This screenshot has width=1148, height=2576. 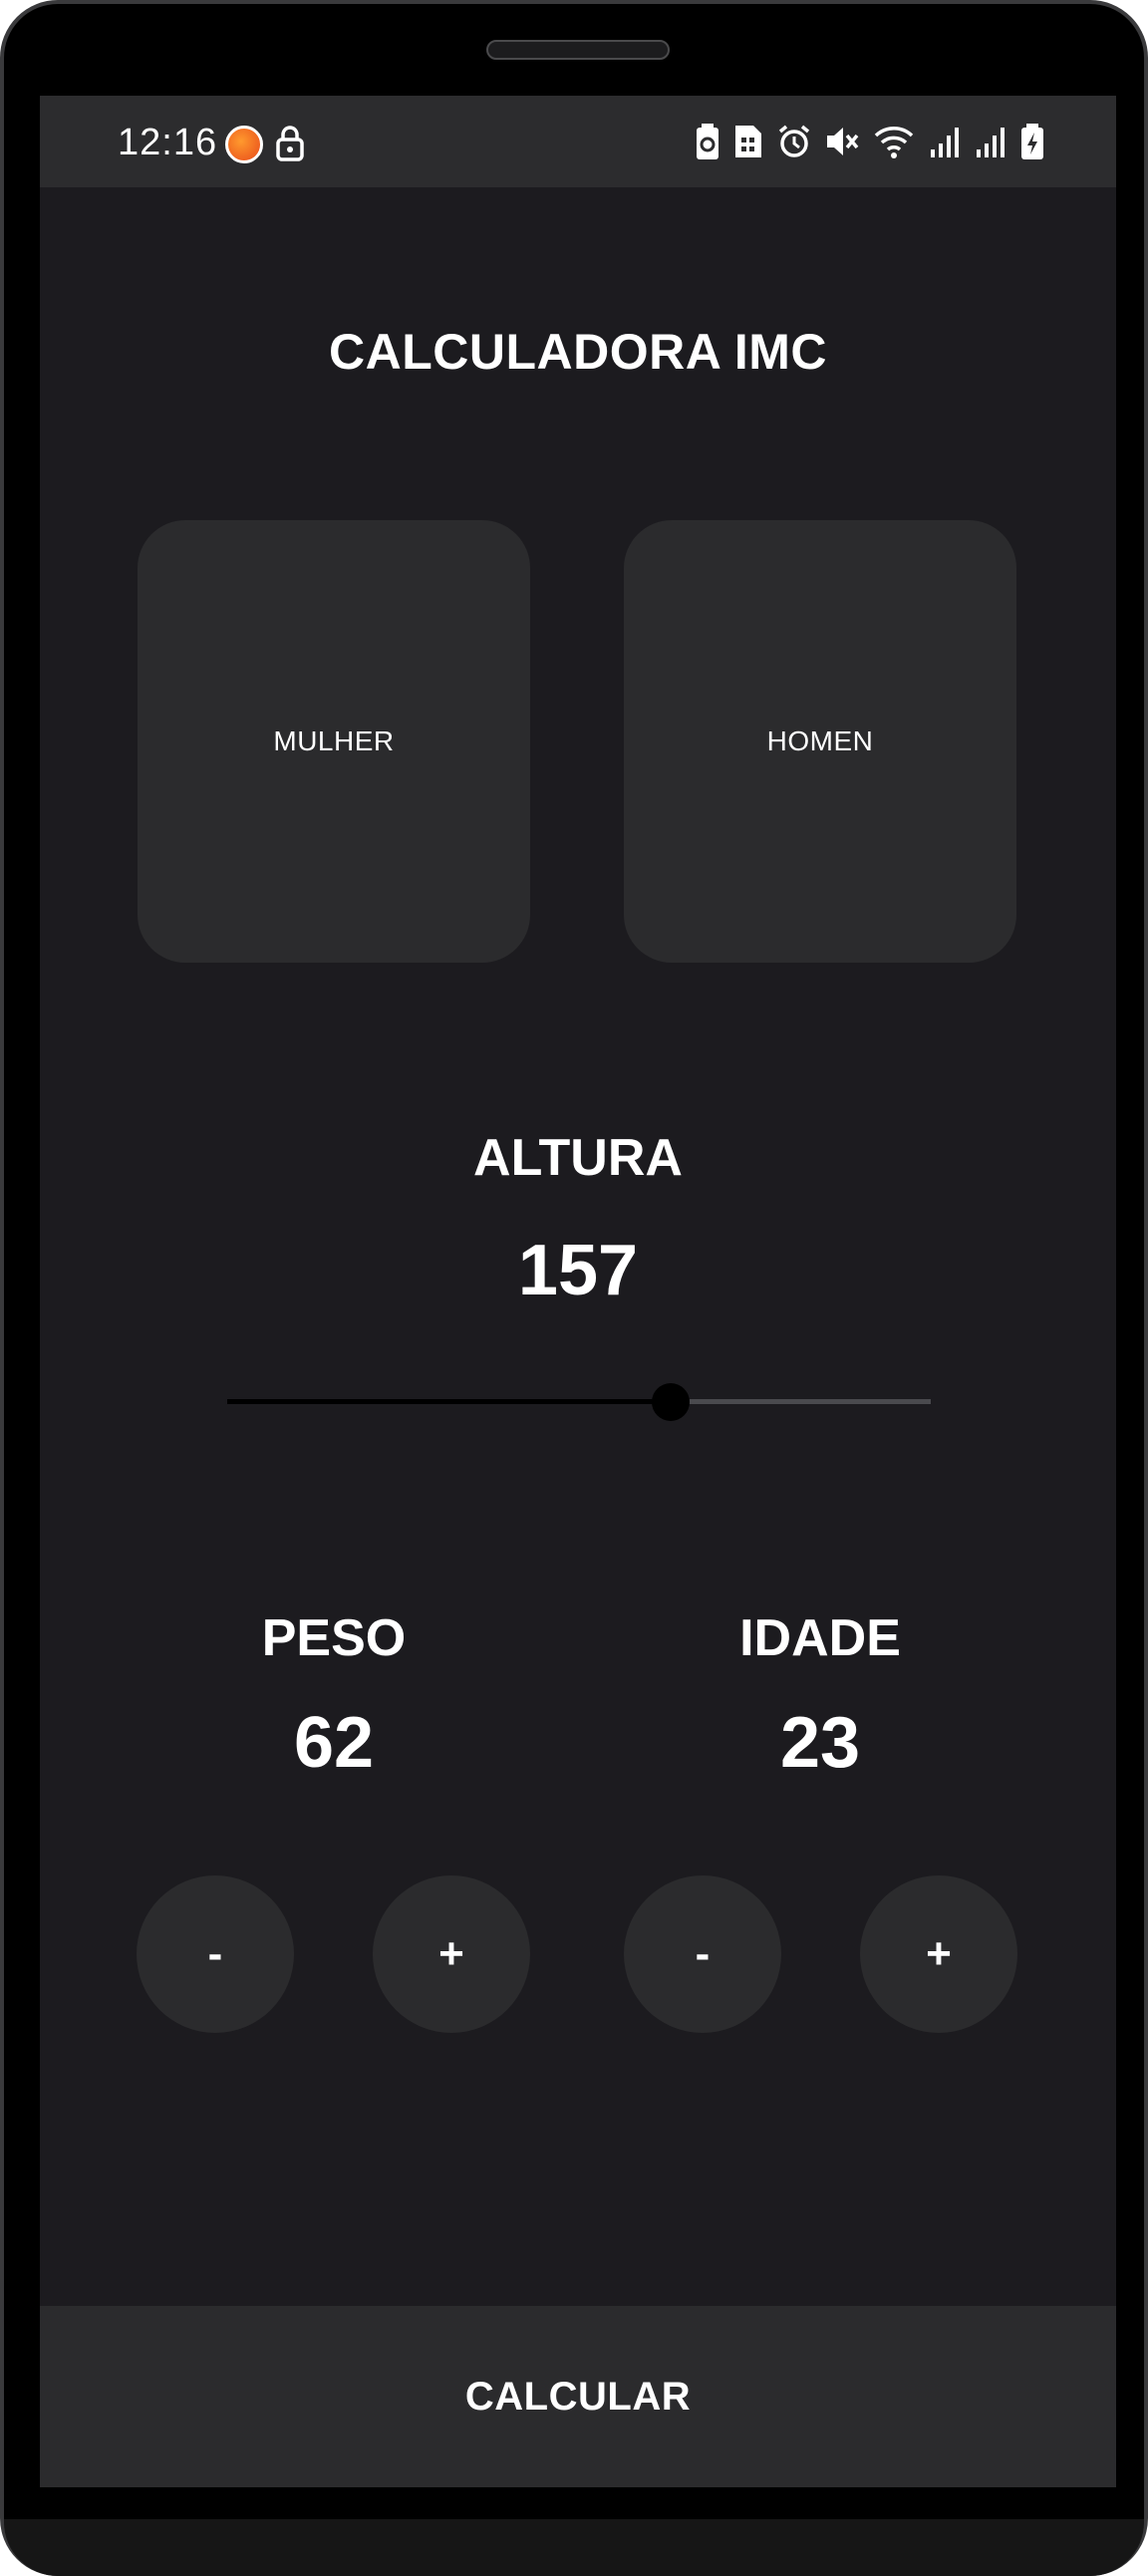 What do you see at coordinates (578, 1158) in the screenshot?
I see `height-label: ALTURA` at bounding box center [578, 1158].